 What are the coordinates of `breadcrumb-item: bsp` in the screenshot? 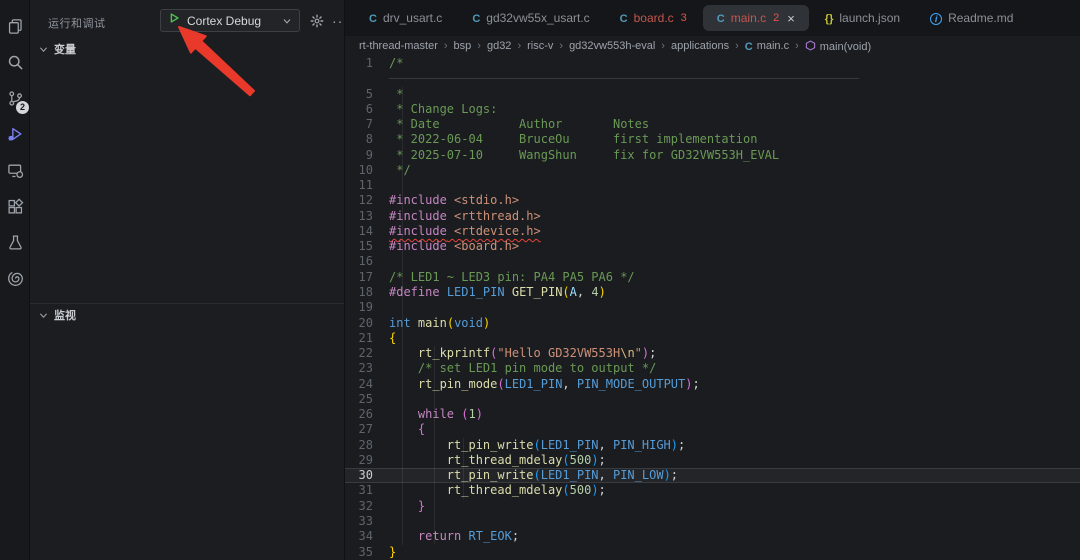 It's located at (463, 46).